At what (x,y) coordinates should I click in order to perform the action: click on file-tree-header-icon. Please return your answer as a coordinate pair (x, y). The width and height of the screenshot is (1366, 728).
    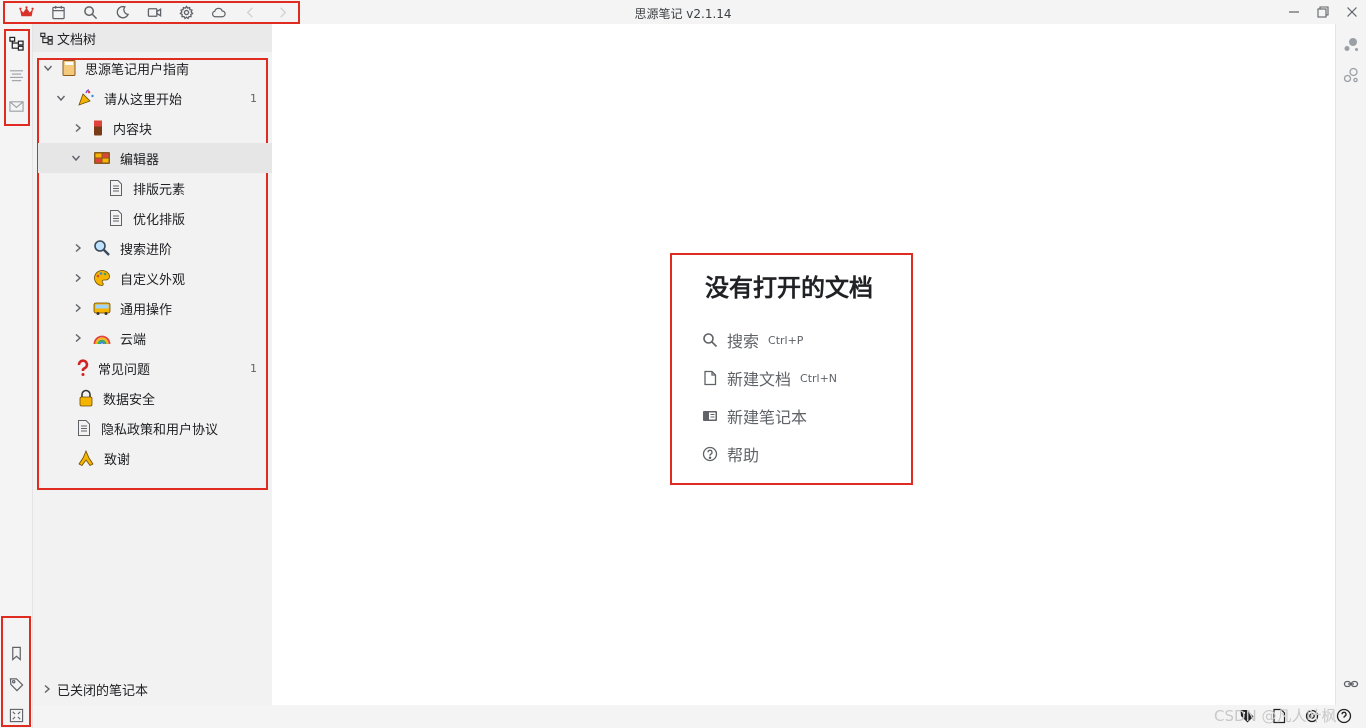
    Looking at the image, I should click on (46, 38).